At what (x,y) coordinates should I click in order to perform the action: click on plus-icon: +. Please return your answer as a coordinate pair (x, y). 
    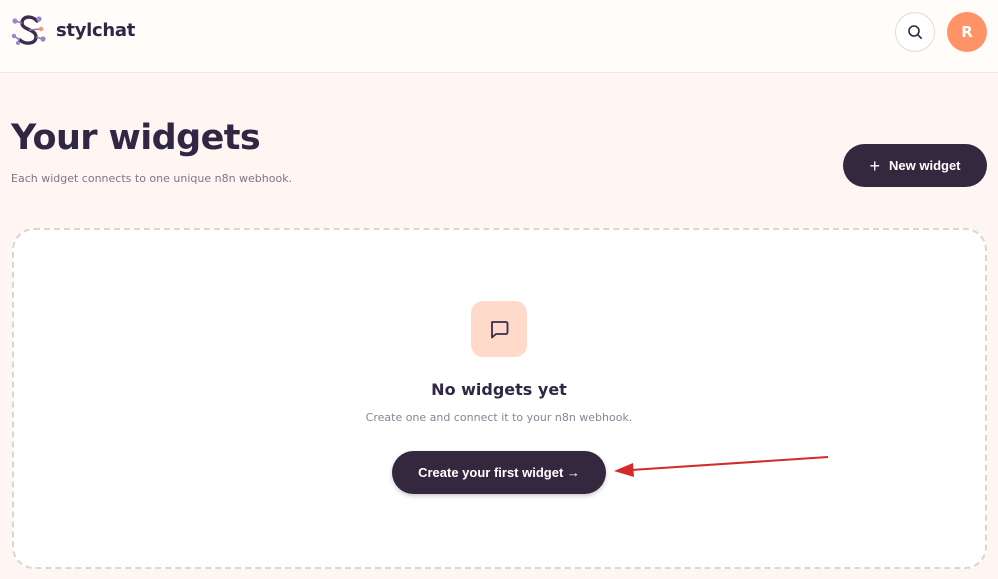
    Looking at the image, I should click on (874, 165).